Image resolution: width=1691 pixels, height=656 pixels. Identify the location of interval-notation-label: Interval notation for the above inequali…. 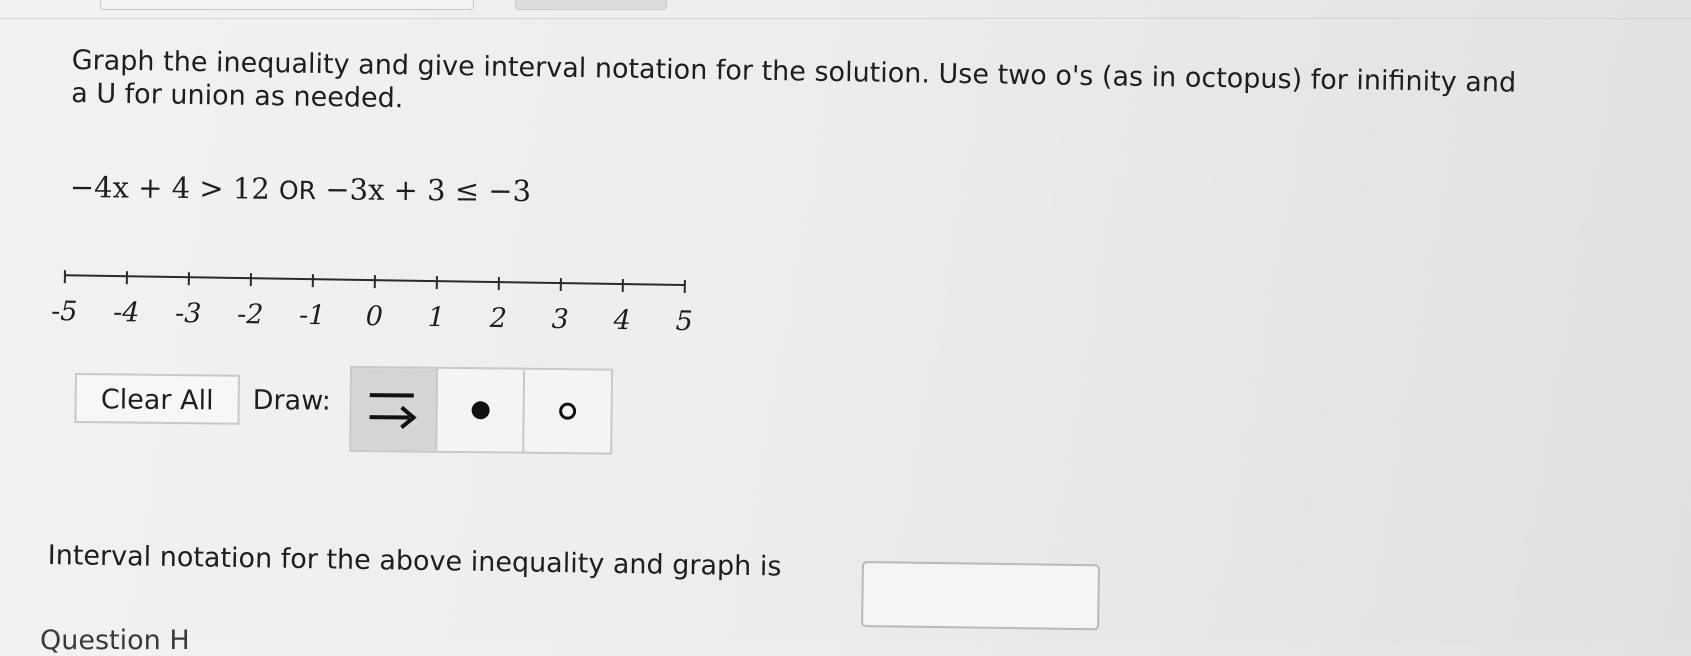
(415, 561).